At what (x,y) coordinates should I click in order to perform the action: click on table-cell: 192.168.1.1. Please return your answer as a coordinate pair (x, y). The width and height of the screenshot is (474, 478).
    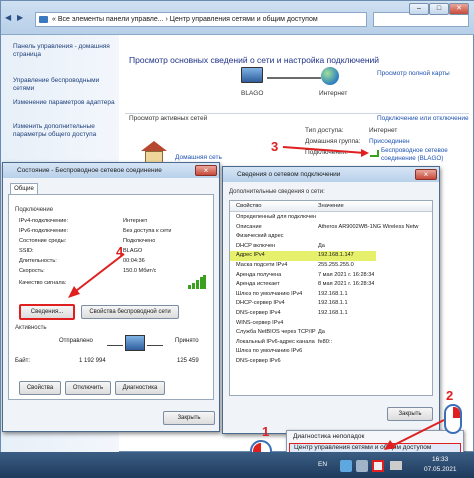
    Looking at the image, I should click on (333, 313).